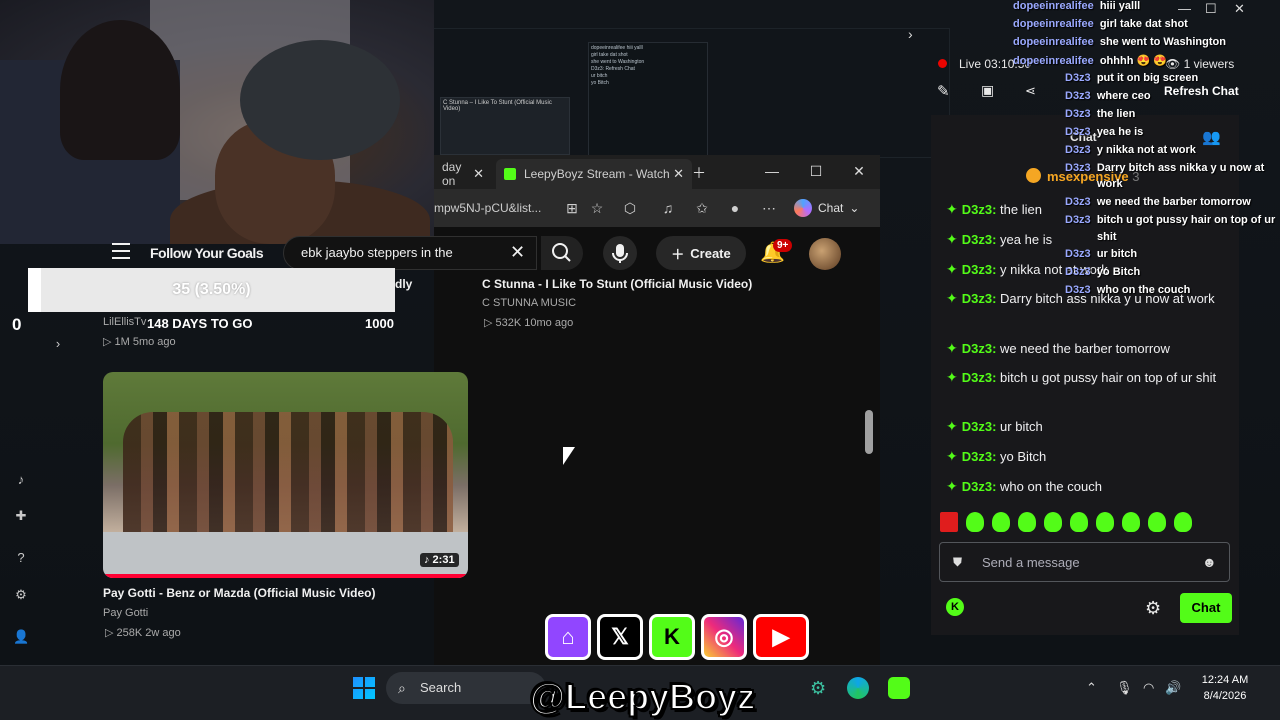 This screenshot has height=720, width=1280. Describe the element at coordinates (21, 480) in the screenshot. I see `tiktok-icon: ♪` at that location.